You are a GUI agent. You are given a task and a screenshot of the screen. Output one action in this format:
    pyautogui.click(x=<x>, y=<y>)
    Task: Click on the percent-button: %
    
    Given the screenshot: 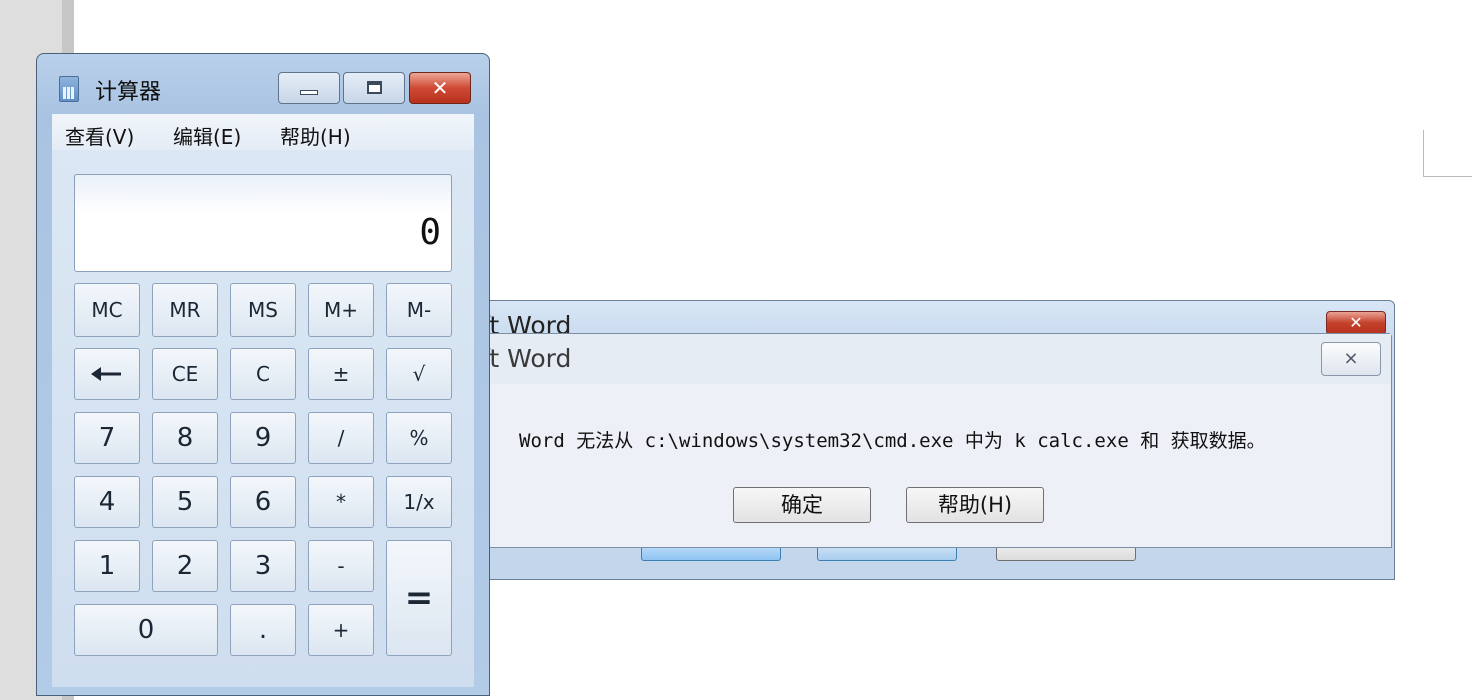 What is the action you would take?
    pyautogui.click(x=419, y=438)
    